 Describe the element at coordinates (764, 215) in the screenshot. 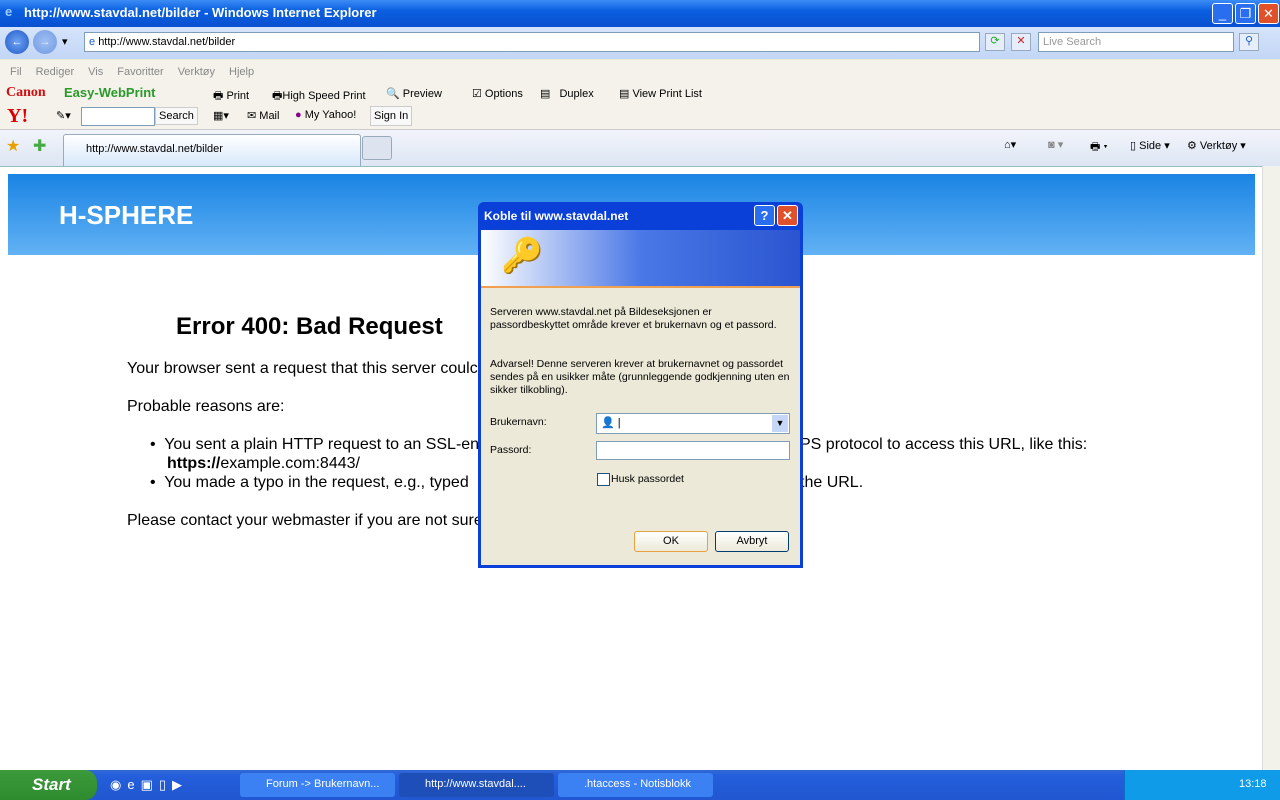

I see `help-button: ?` at that location.